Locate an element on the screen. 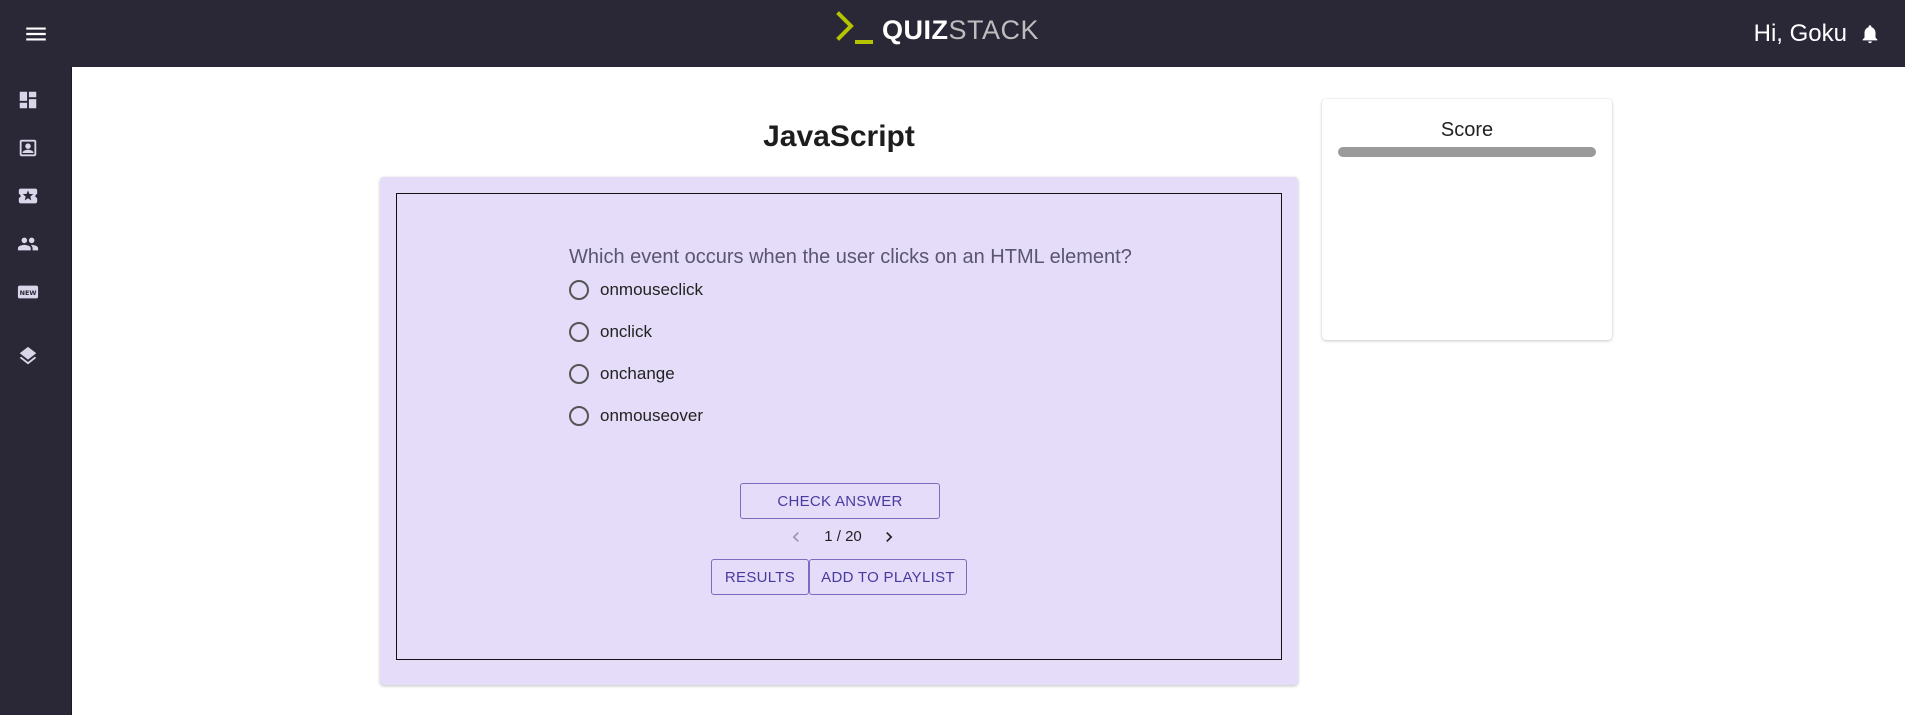  answer-option: onmouseover is located at coordinates (636, 416).